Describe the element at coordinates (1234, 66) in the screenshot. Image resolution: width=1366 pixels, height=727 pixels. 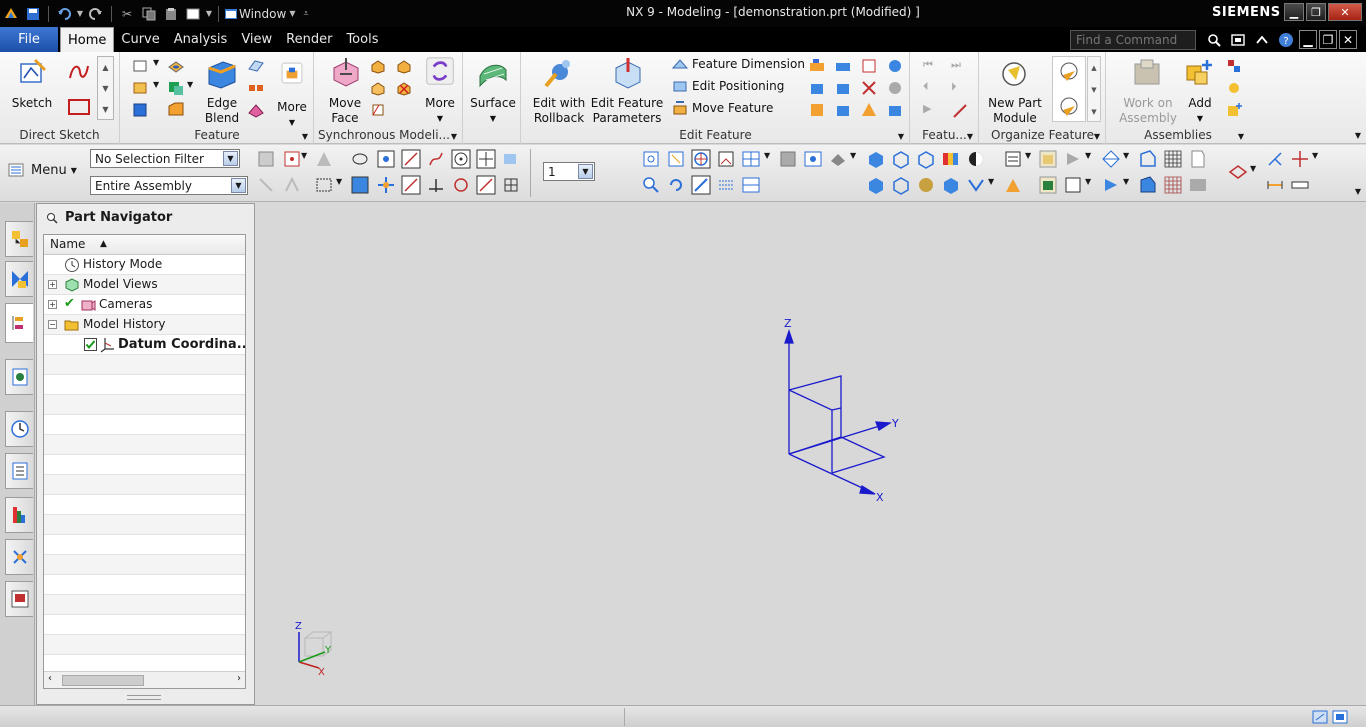
I see `assembly-constraints-icon` at that location.